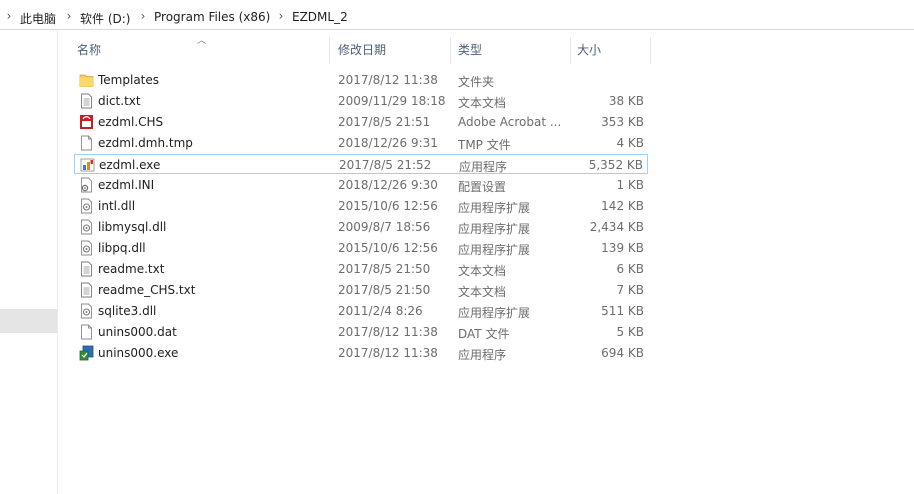  Describe the element at coordinates (616, 227) in the screenshot. I see `file-size: 2,434 KB` at that location.